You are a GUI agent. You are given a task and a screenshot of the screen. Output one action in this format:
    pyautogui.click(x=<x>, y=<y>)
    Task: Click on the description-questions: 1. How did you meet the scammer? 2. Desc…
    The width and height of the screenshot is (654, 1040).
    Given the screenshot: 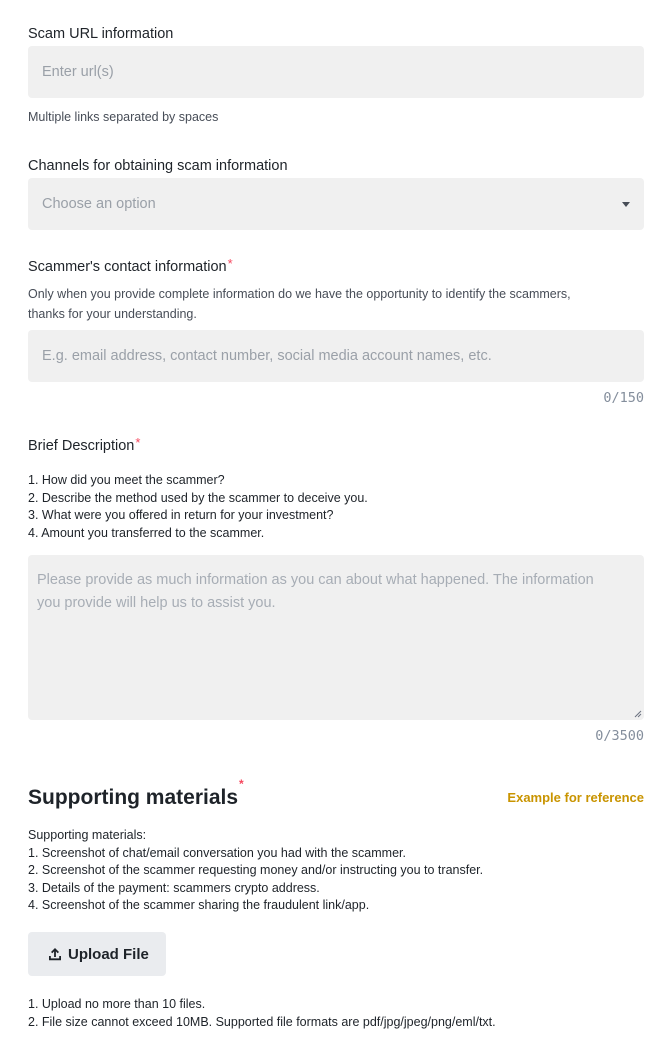 What is the action you would take?
    pyautogui.click(x=198, y=507)
    